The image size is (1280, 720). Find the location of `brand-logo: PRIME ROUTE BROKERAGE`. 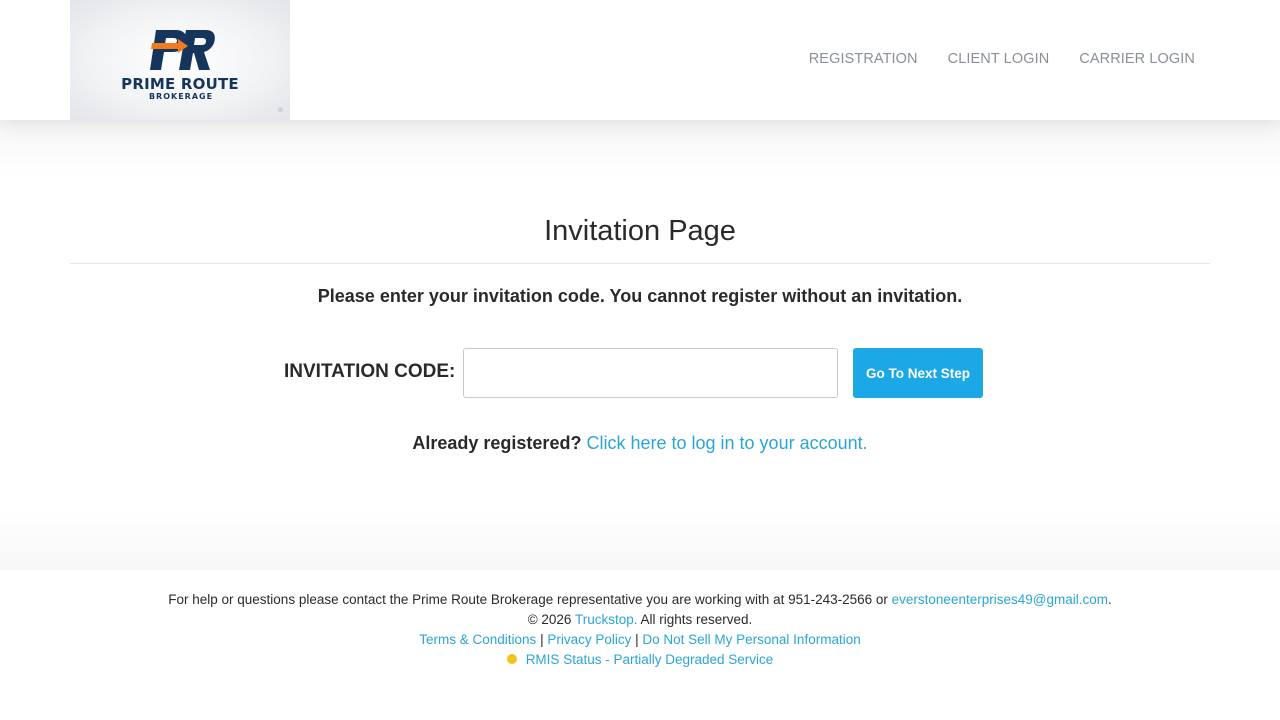

brand-logo: PRIME ROUTE BROKERAGE is located at coordinates (180, 60).